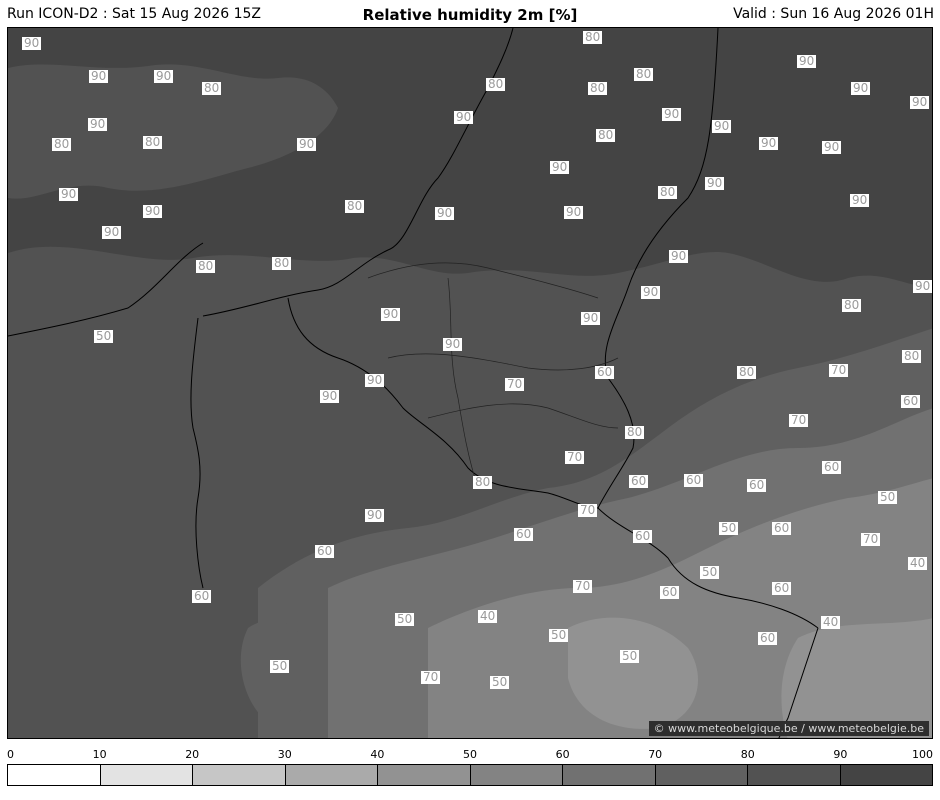 This screenshot has width=940, height=800. What do you see at coordinates (99, 754) in the screenshot?
I see `colorbar-tick-label: 10` at bounding box center [99, 754].